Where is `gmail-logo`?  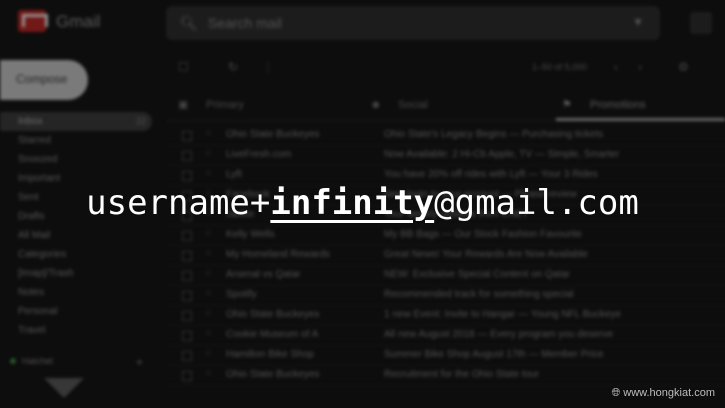
gmail-logo is located at coordinates (32, 21).